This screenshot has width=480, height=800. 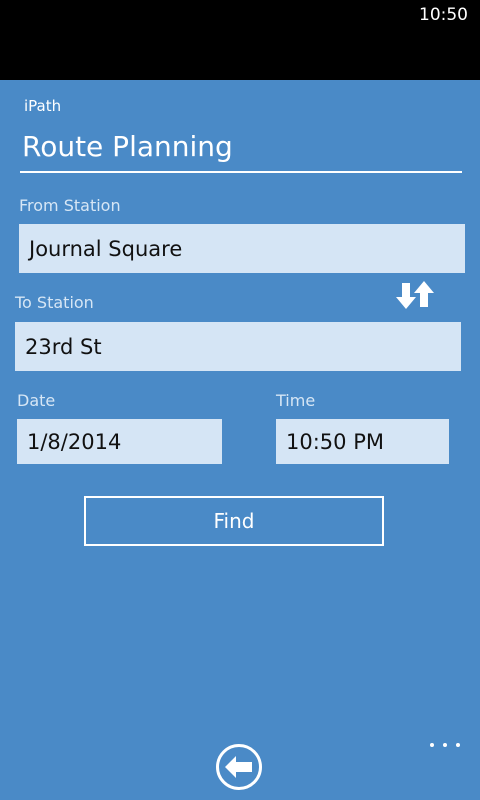 What do you see at coordinates (443, 15) in the screenshot?
I see `status-time: 10:50` at bounding box center [443, 15].